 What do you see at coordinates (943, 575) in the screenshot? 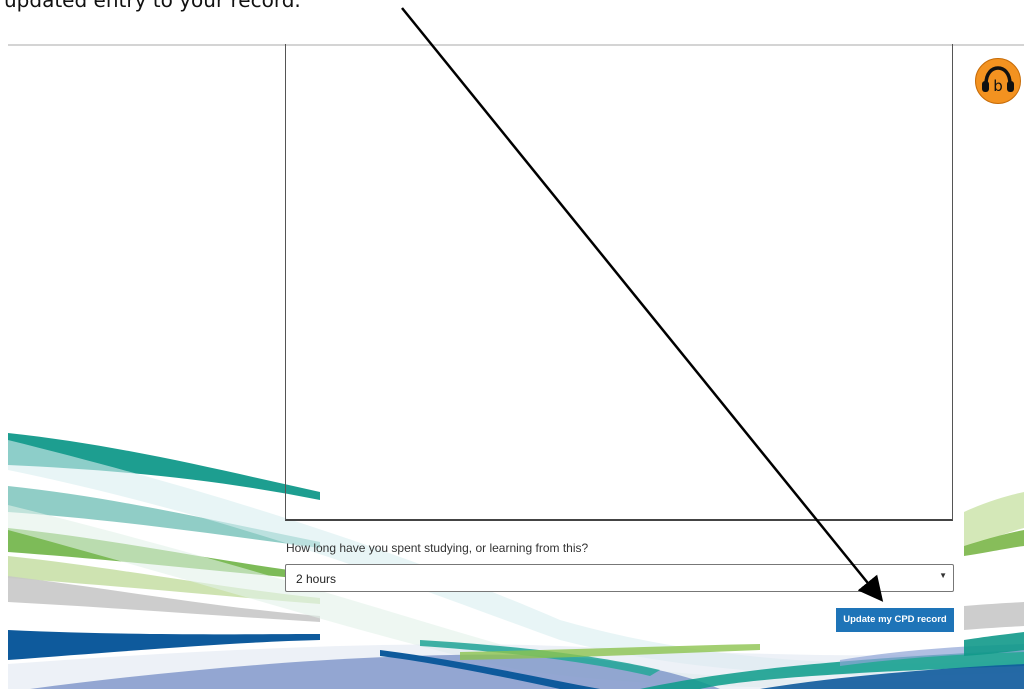
I see `caret-down-icon: ▼` at bounding box center [943, 575].